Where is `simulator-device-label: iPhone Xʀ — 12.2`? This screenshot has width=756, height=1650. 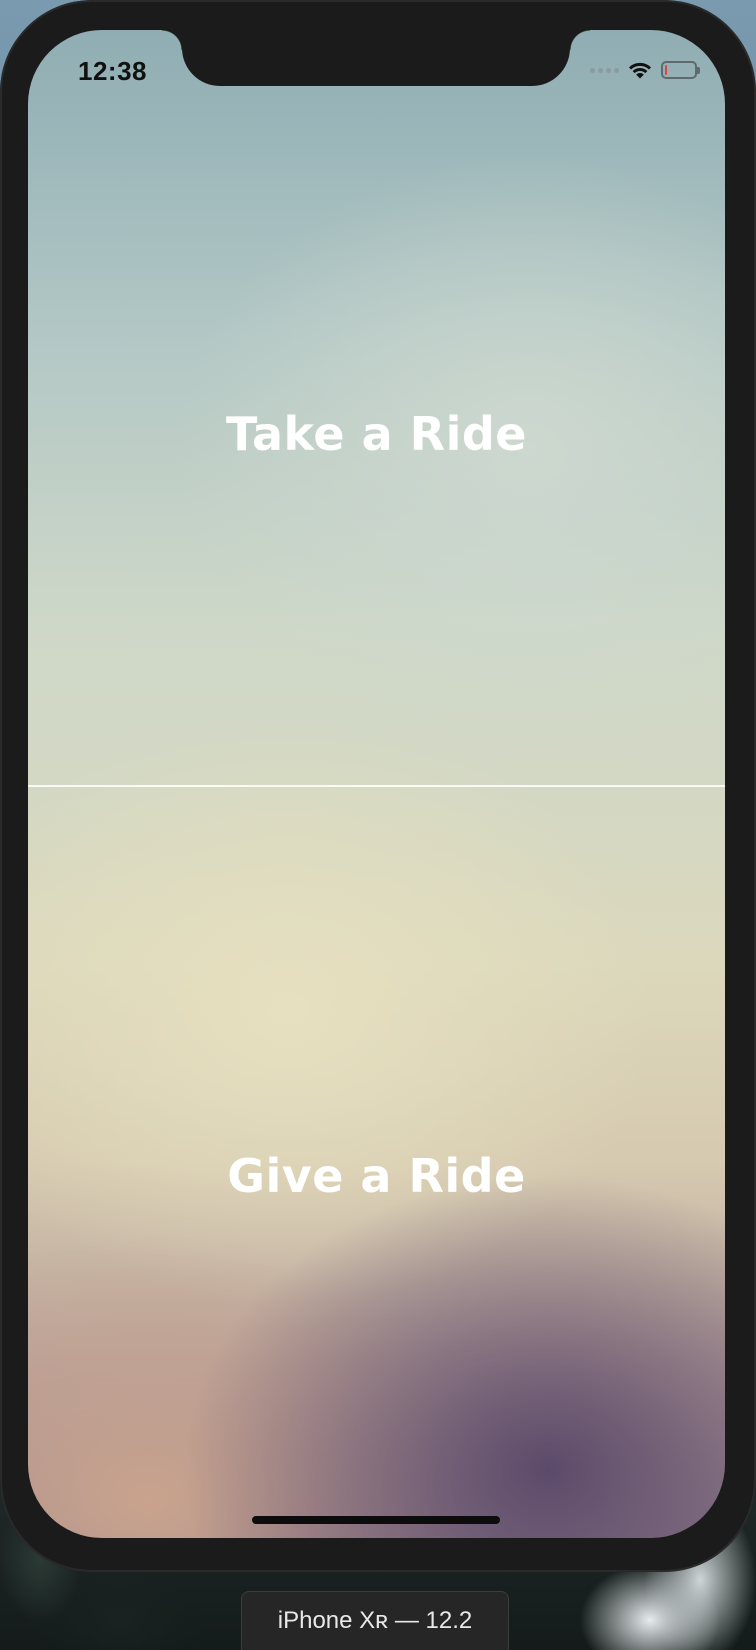 simulator-device-label: iPhone Xʀ — 12.2 is located at coordinates (375, 1620).